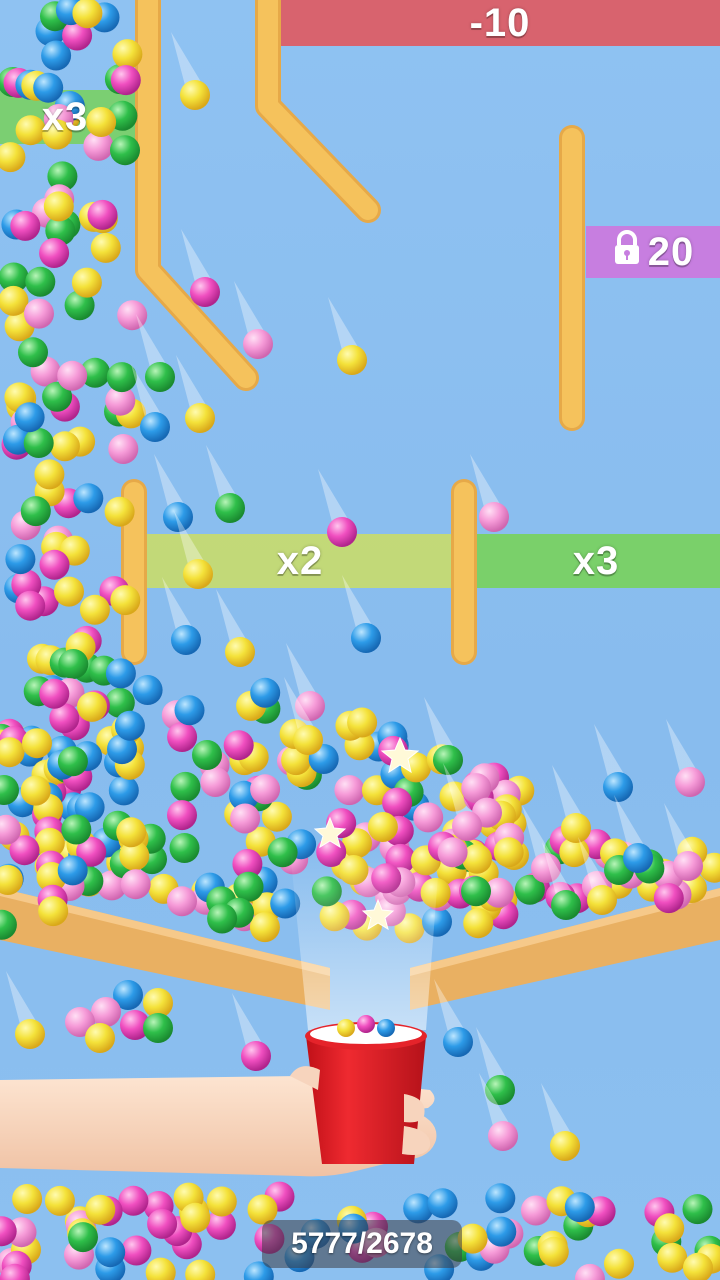 This screenshot has height=1280, width=720. I want to click on ball-counter-text: 5777/2678, so click(362, 1243).